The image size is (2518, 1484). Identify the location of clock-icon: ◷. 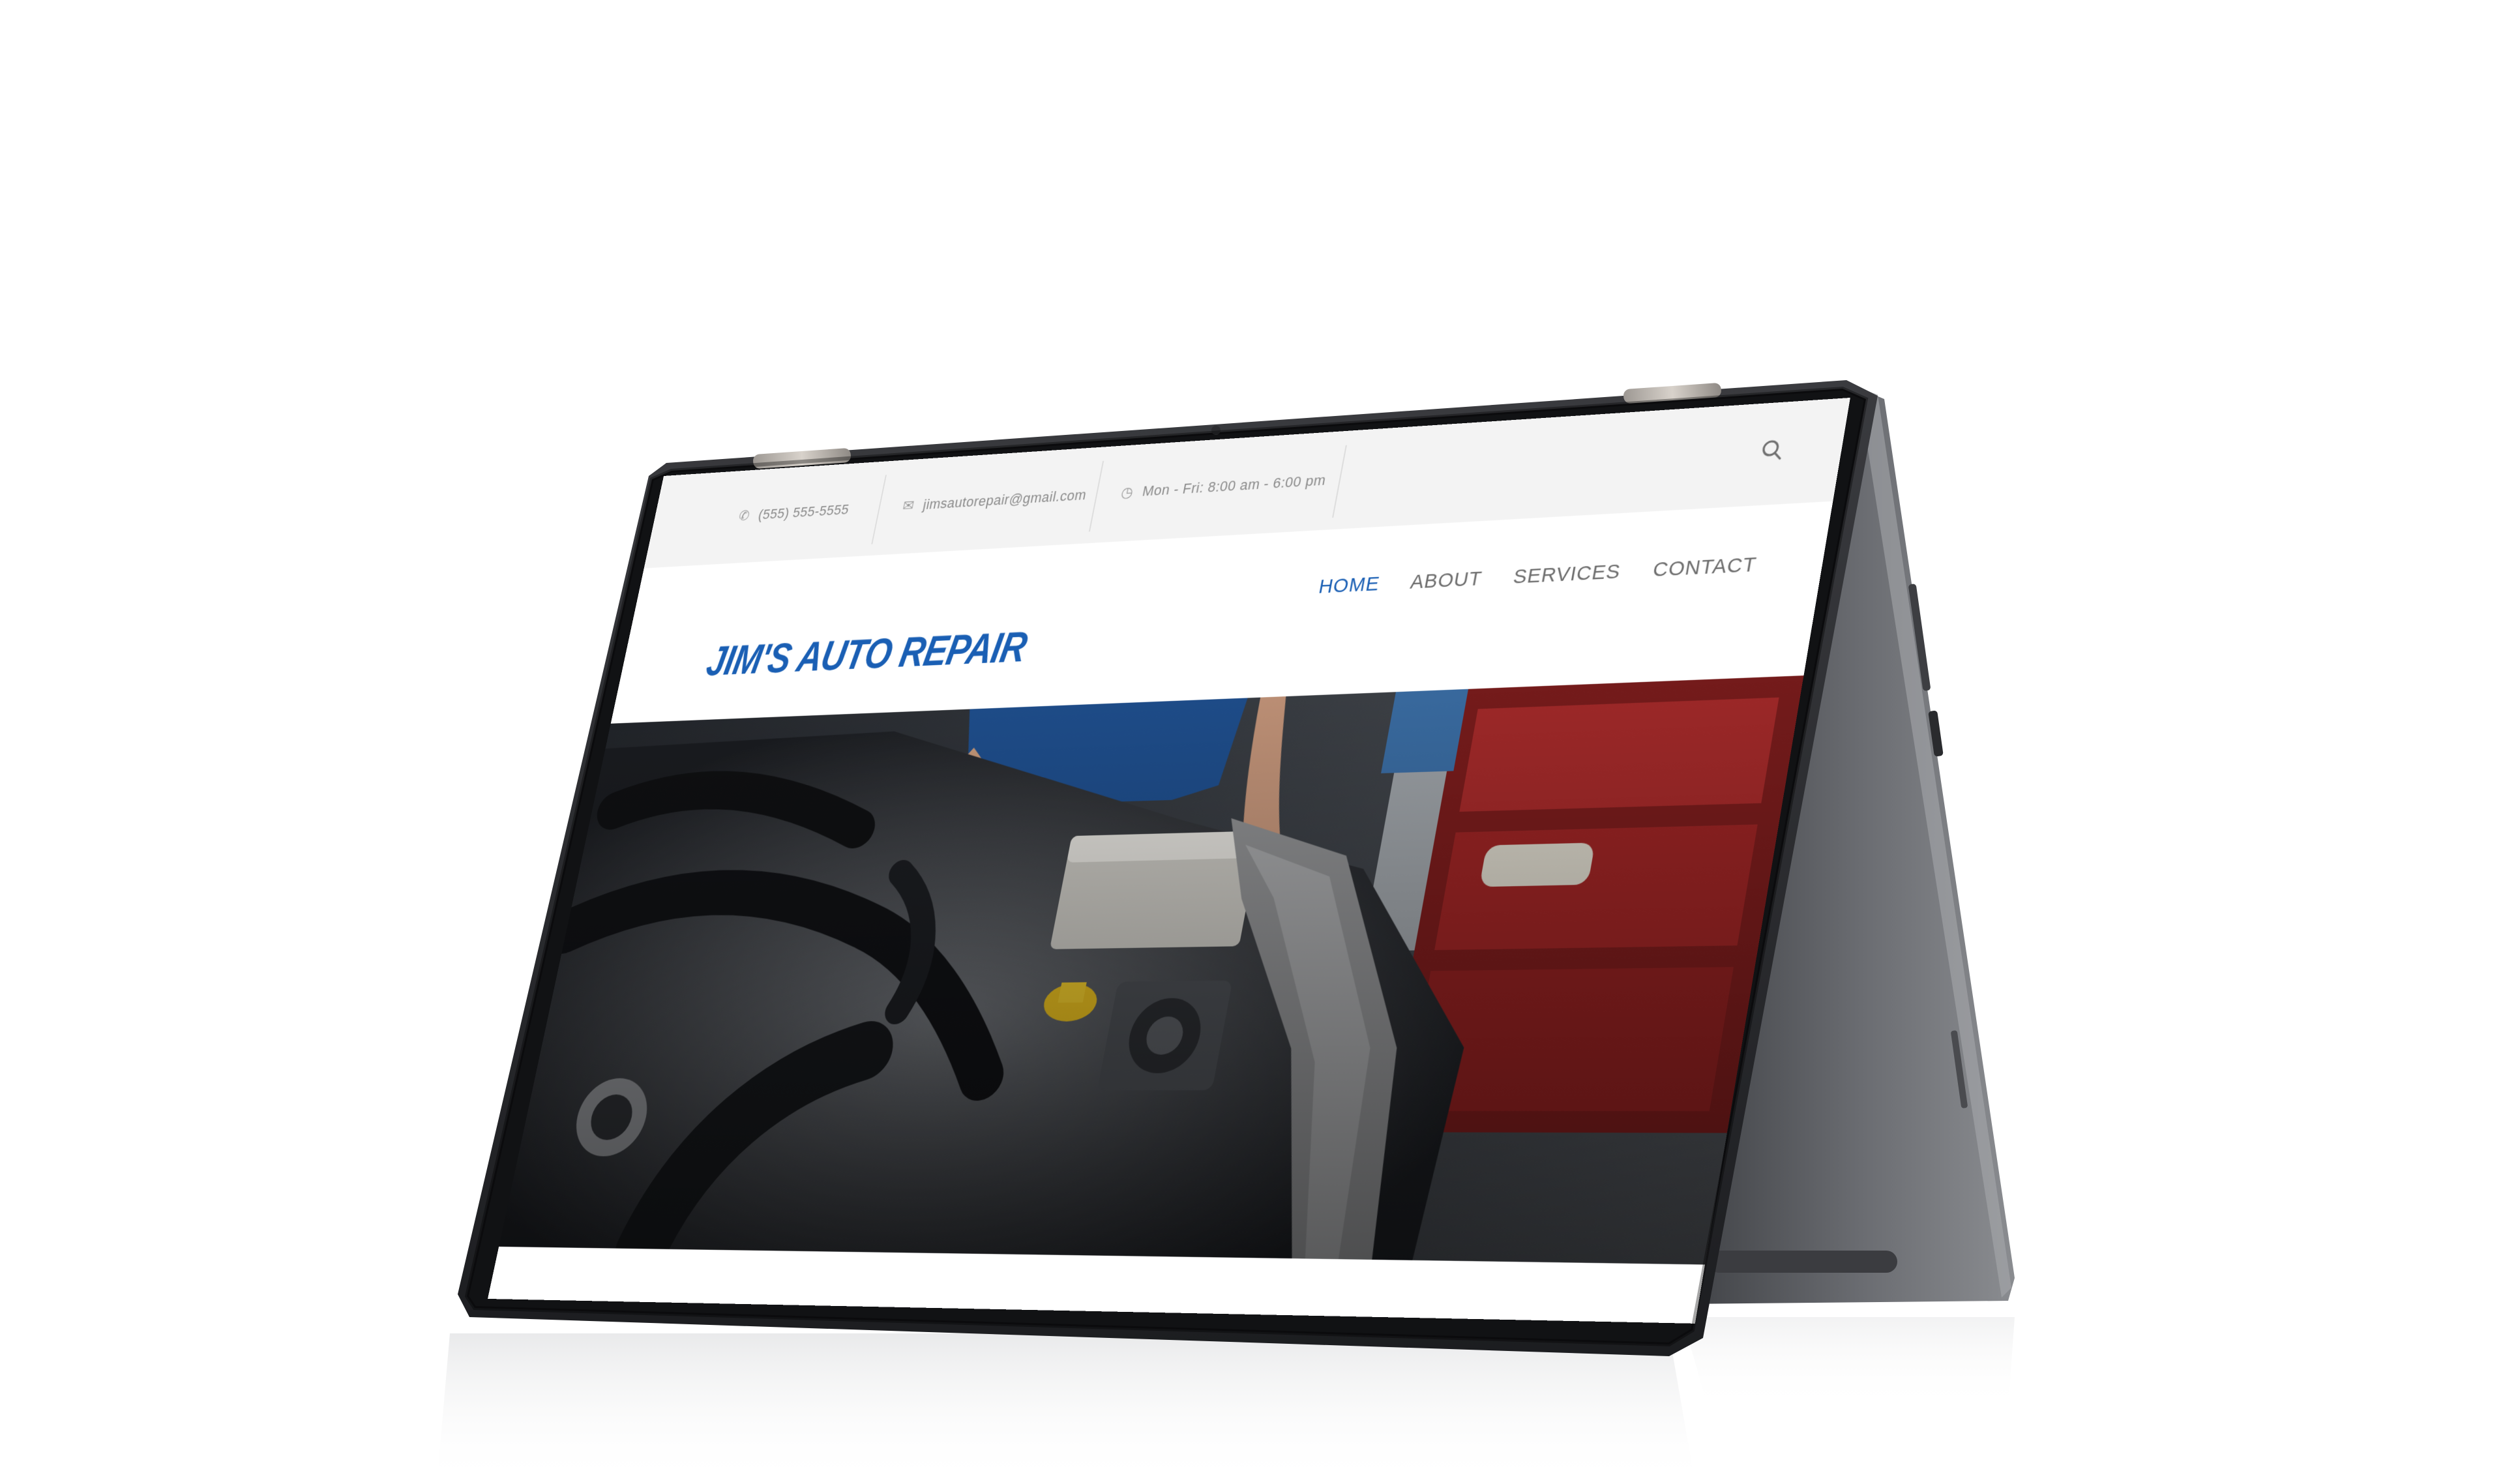
(1127, 492).